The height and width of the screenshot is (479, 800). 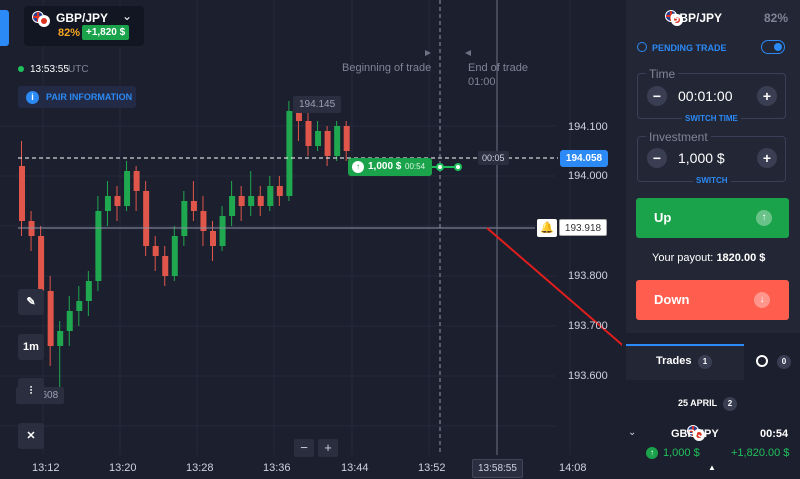 What do you see at coordinates (123, 468) in the screenshot?
I see `time-tick: 13:20` at bounding box center [123, 468].